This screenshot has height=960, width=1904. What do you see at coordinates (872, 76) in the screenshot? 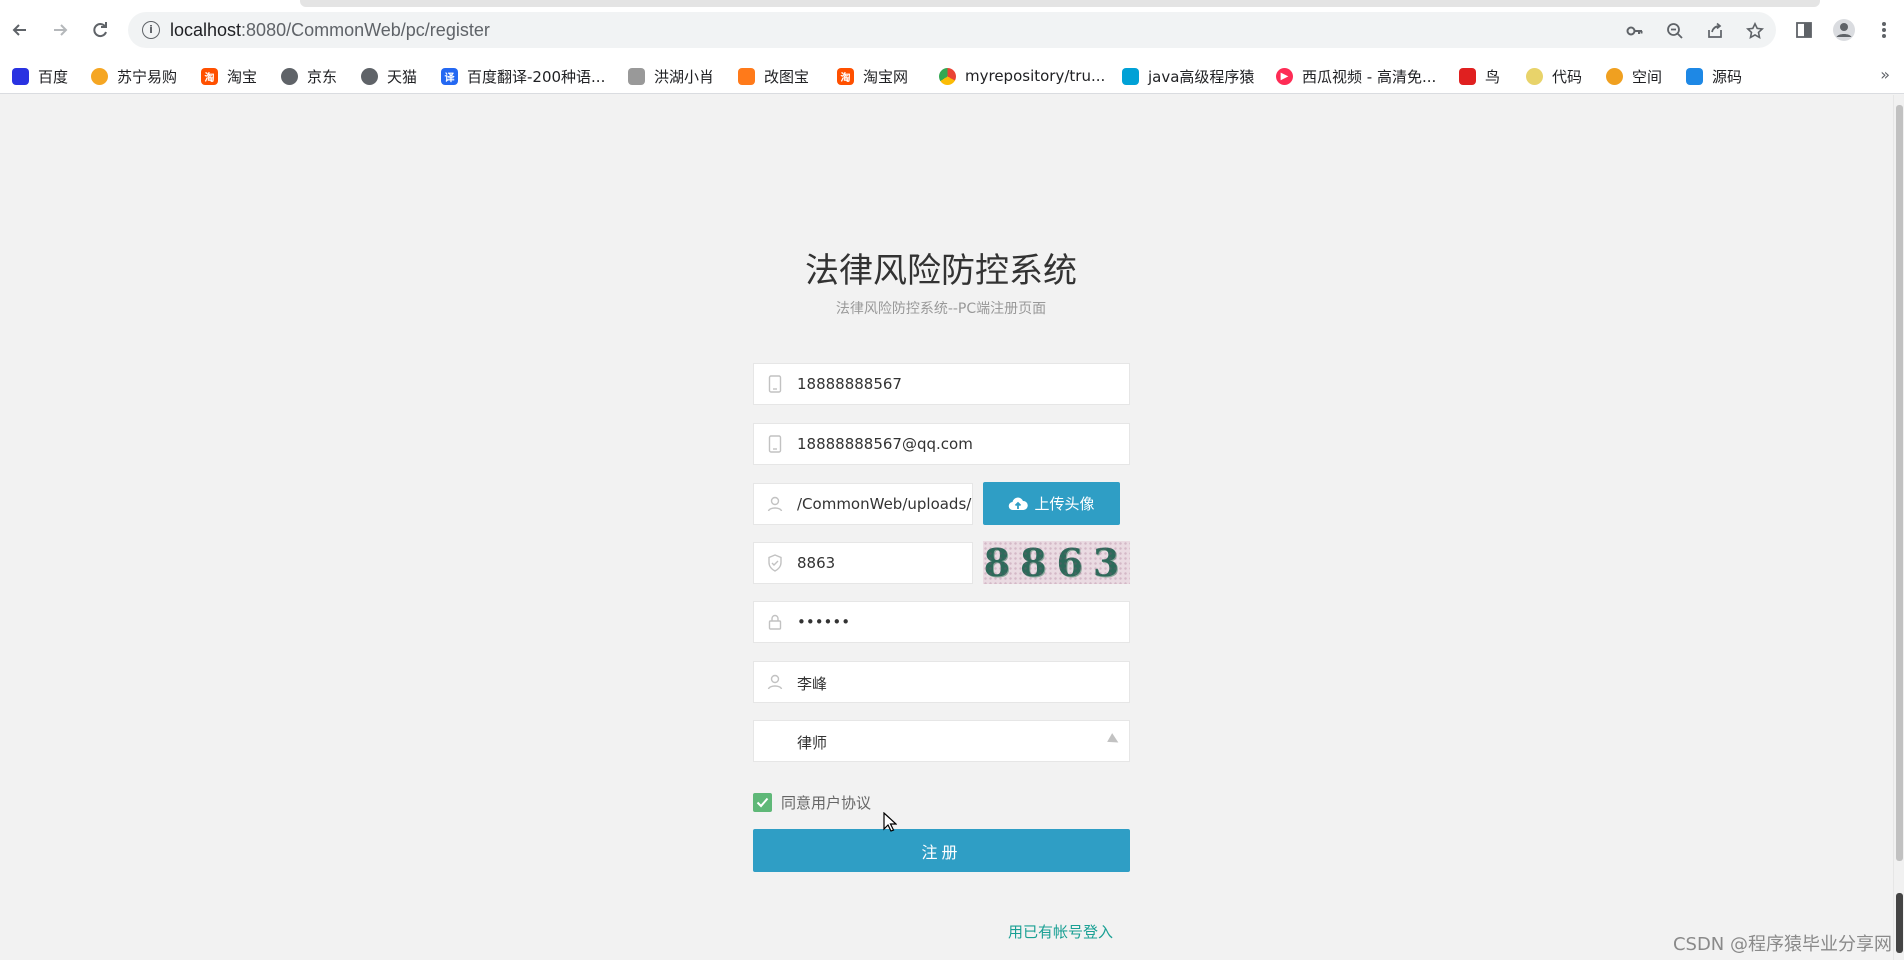
I see `bookmark-item: 淘淘宝网` at bounding box center [872, 76].